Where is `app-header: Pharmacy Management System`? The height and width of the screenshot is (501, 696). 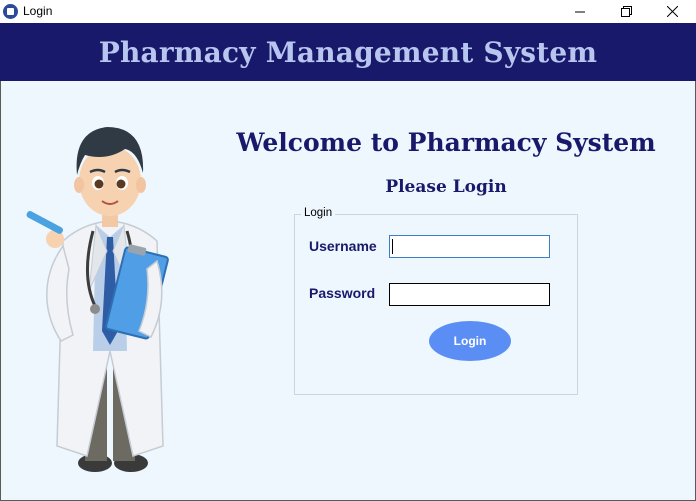 app-header: Pharmacy Management System is located at coordinates (348, 52).